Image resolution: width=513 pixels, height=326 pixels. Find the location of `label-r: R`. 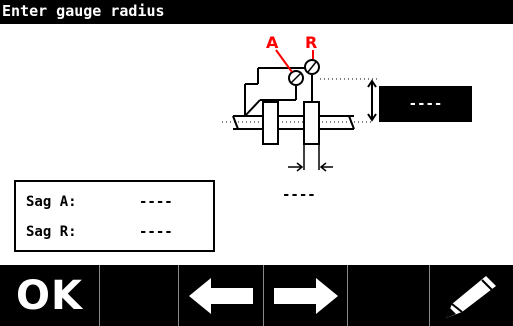

label-r: R is located at coordinates (311, 42).